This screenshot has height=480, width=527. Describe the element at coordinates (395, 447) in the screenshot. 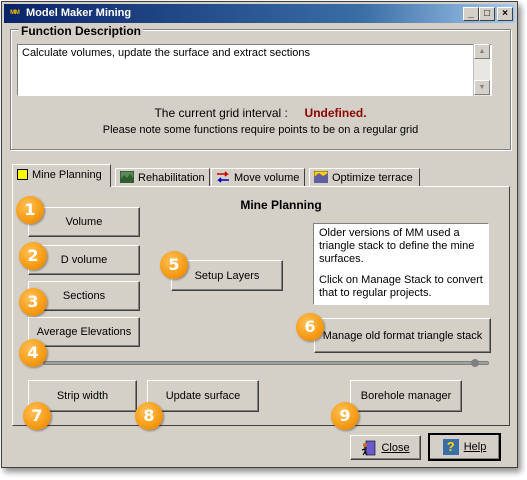

I see `close-button-label: Close` at that location.